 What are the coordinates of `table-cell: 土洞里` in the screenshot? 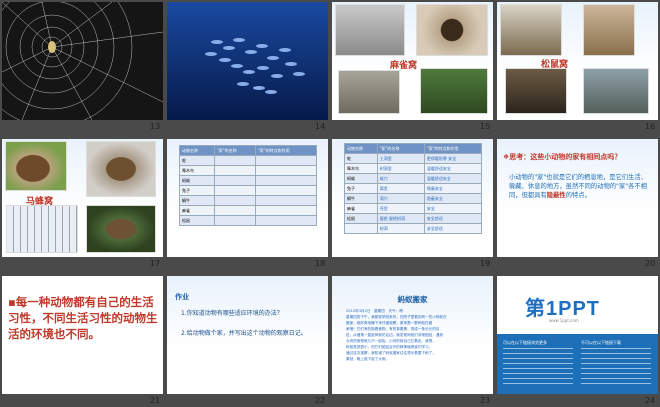 It's located at (400, 158).